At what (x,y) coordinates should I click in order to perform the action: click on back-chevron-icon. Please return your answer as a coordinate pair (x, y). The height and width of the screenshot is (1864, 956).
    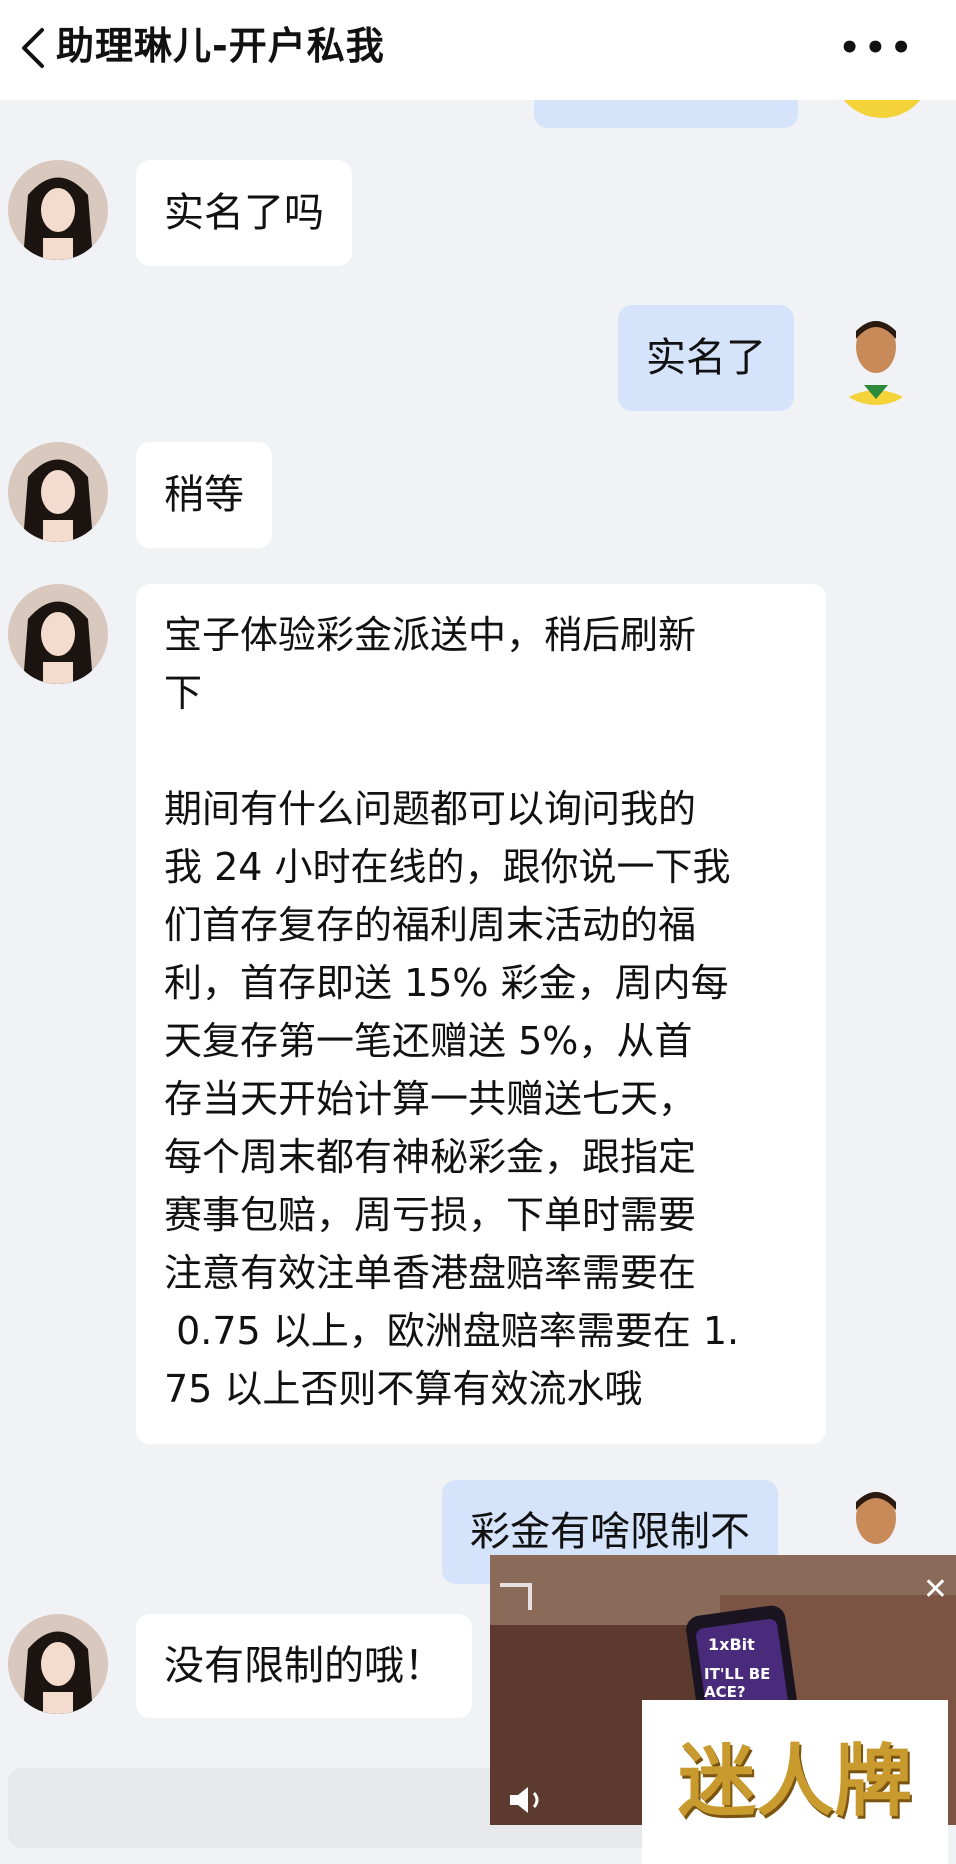
    Looking at the image, I should click on (34, 48).